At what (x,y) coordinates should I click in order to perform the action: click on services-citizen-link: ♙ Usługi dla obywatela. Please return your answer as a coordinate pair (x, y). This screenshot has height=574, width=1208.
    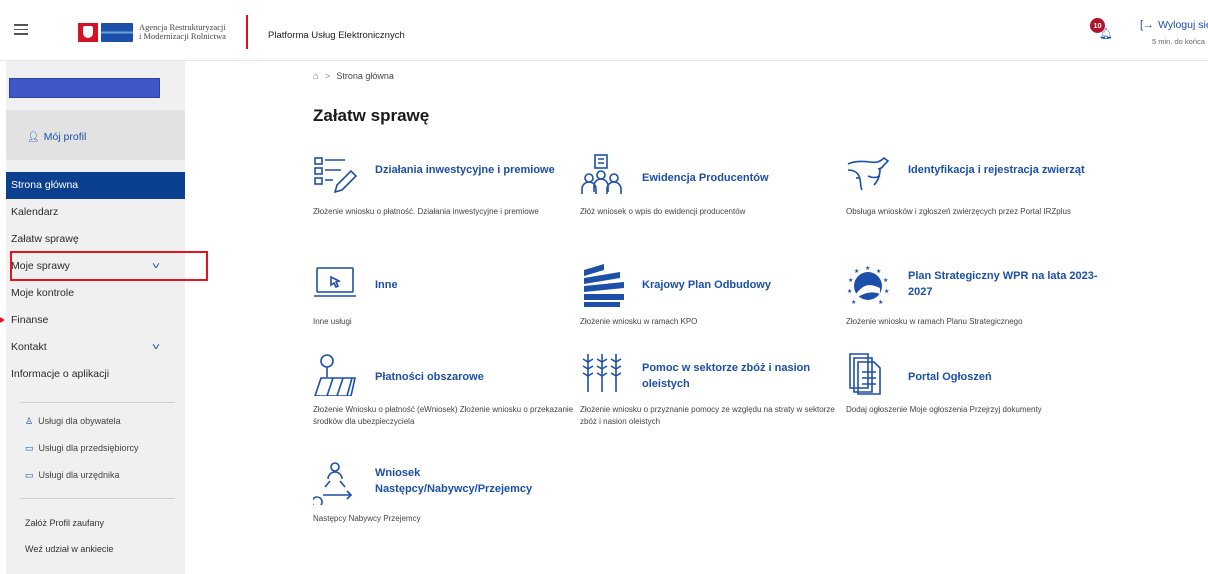
    Looking at the image, I should click on (73, 421).